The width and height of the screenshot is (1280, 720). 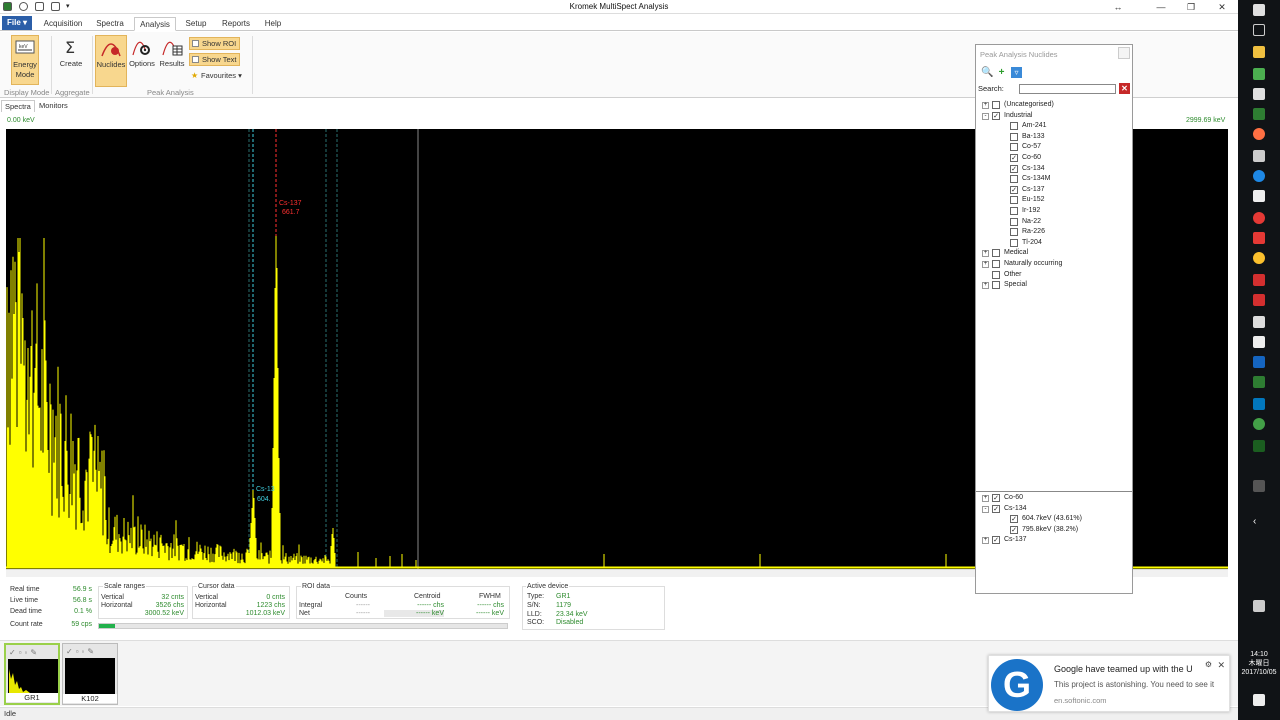 I want to click on close-button: ✕, so click(x=1222, y=7).